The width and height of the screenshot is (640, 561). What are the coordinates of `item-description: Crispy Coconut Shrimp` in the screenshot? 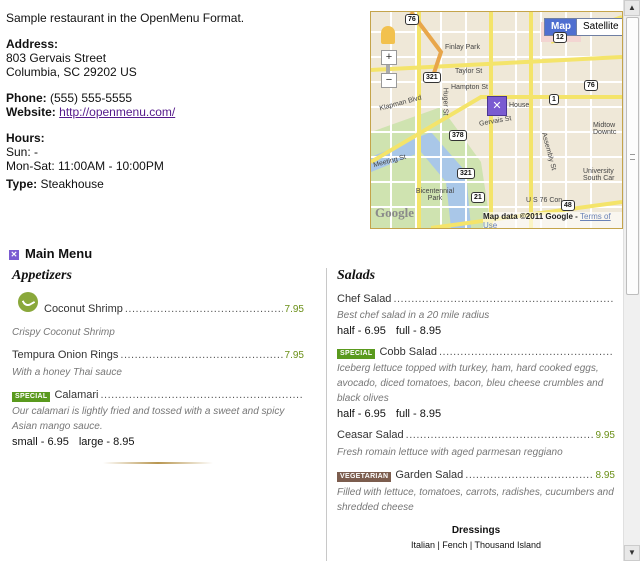 It's located at (63, 332).